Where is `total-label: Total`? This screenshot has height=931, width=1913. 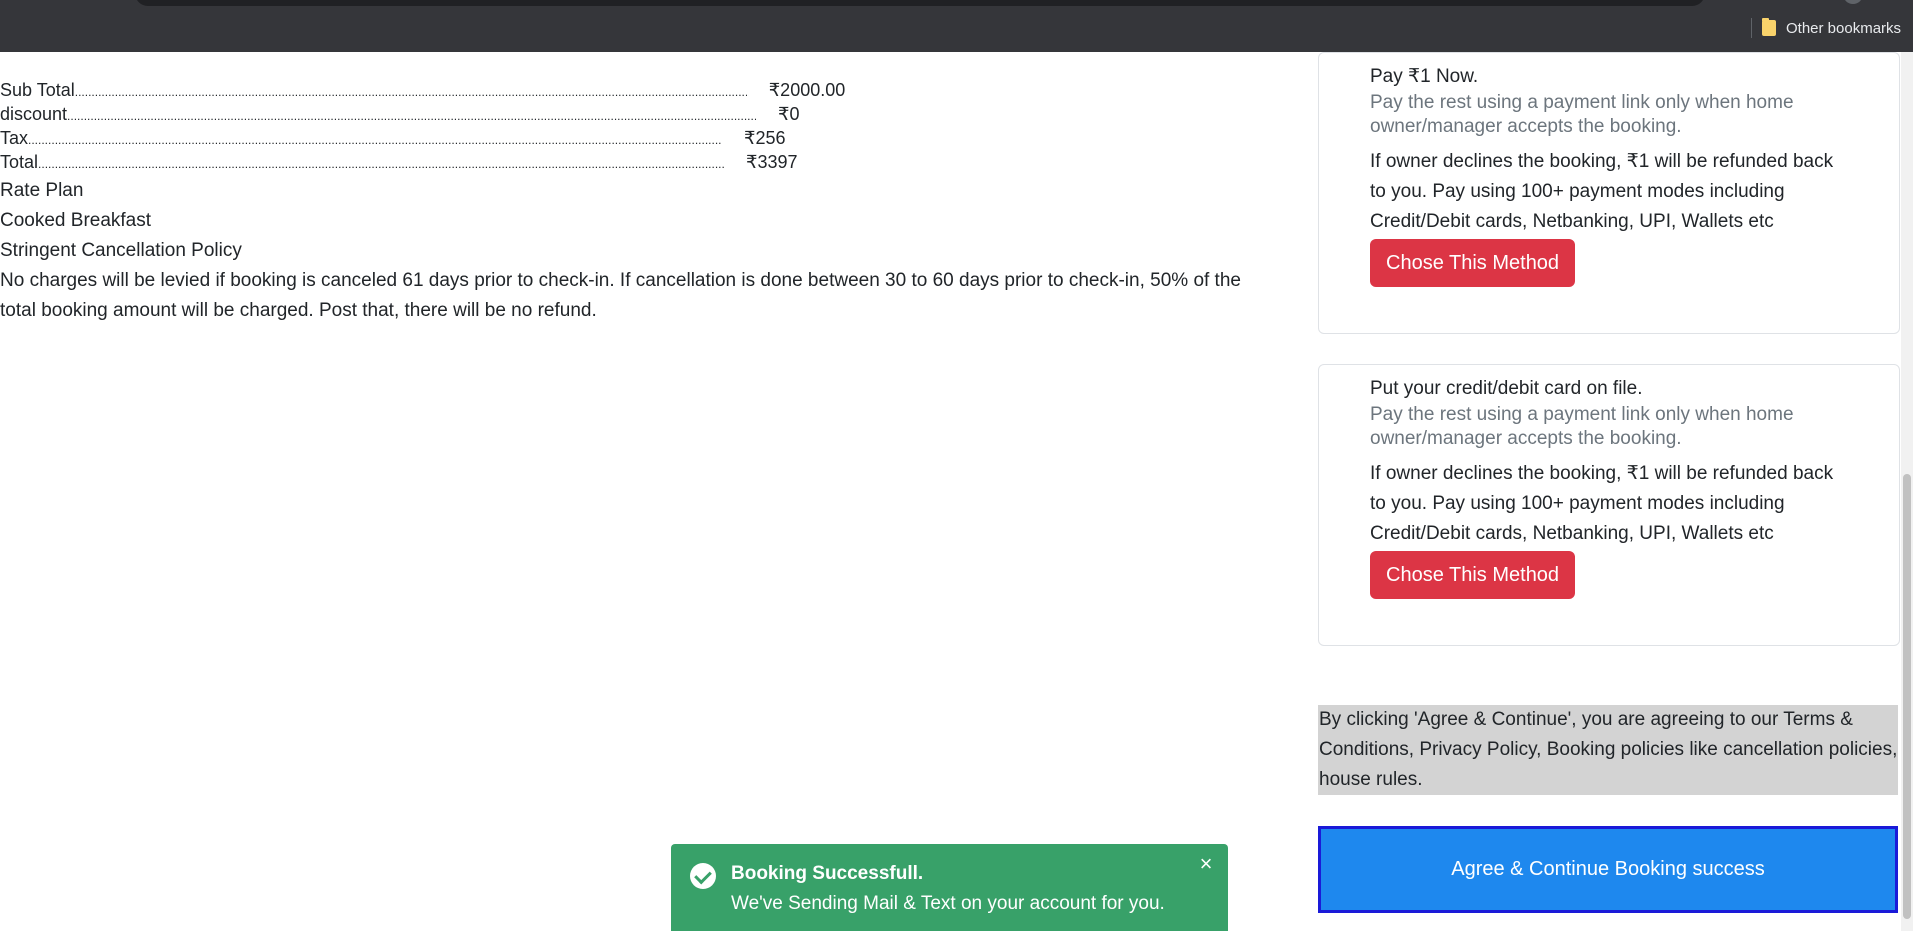 total-label: Total is located at coordinates (19, 162).